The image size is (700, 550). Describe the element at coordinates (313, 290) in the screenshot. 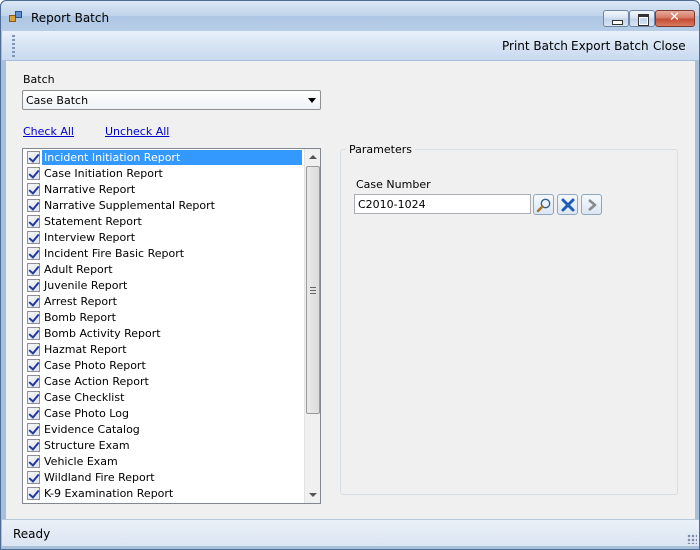

I see `scrollbar-thumb` at that location.